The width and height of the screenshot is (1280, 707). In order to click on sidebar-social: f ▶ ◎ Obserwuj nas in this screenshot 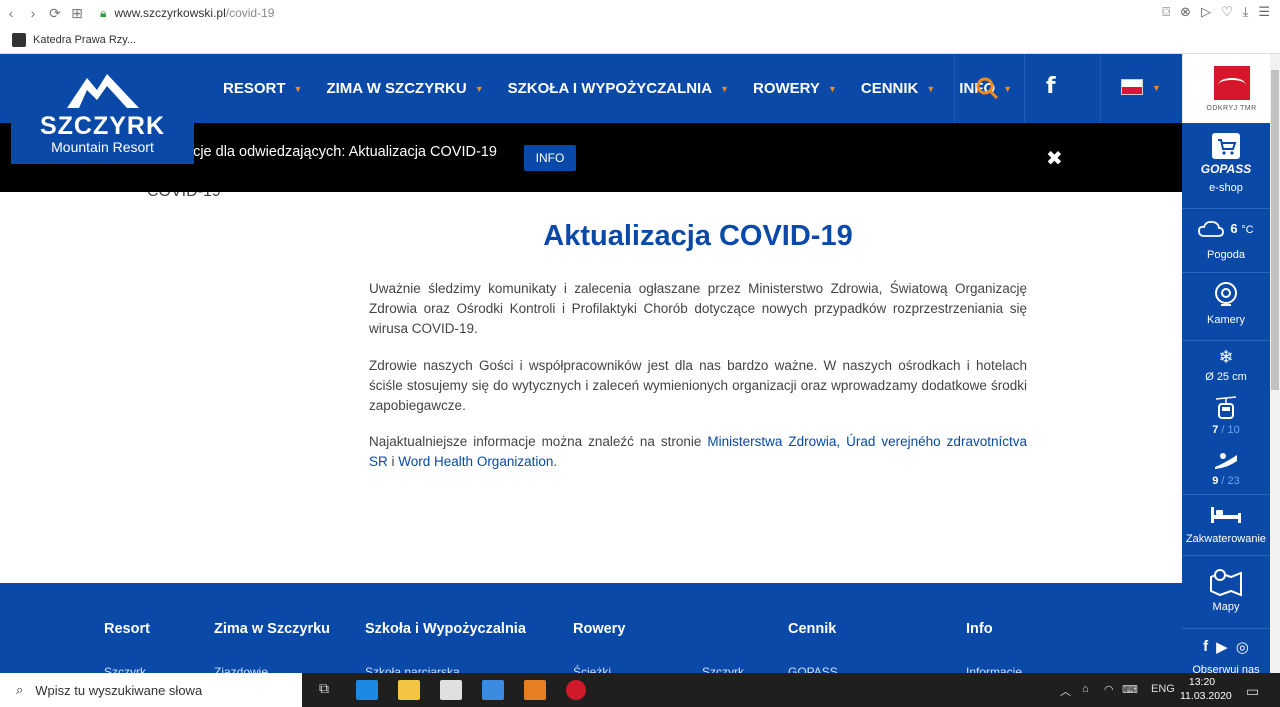, I will do `click(1226, 655)`.